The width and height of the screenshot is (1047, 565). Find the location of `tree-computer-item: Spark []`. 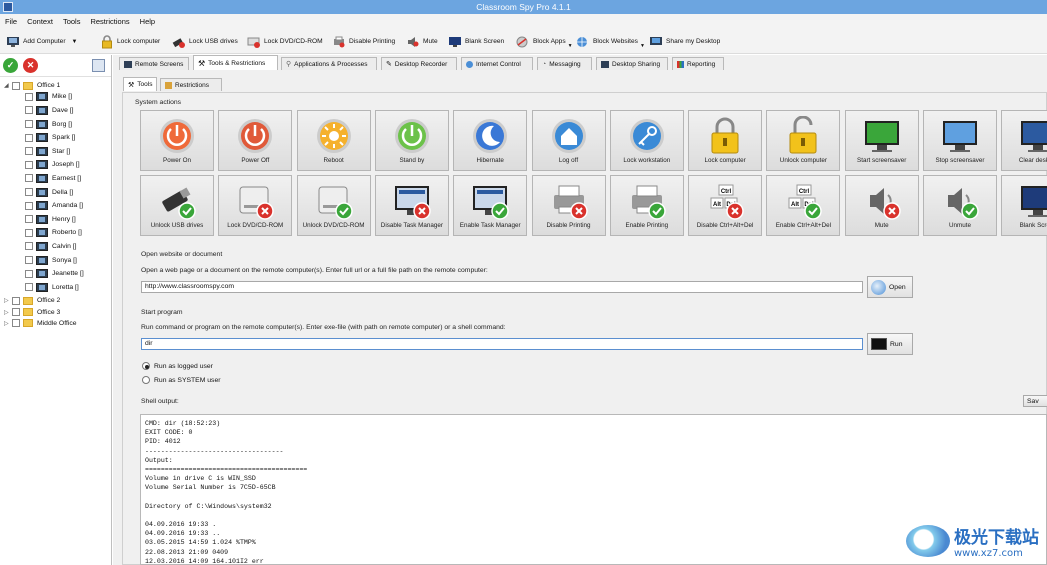

tree-computer-item: Spark [] is located at coordinates (50, 137).